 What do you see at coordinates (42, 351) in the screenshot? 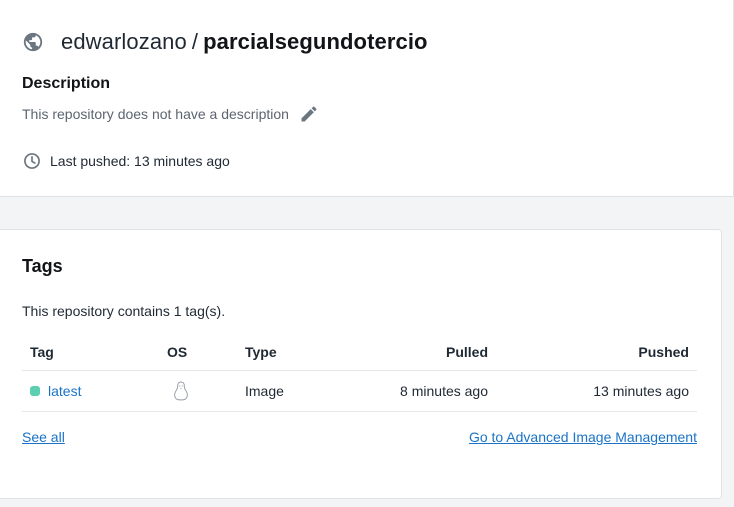
I see `column-header-tag: Tag` at bounding box center [42, 351].